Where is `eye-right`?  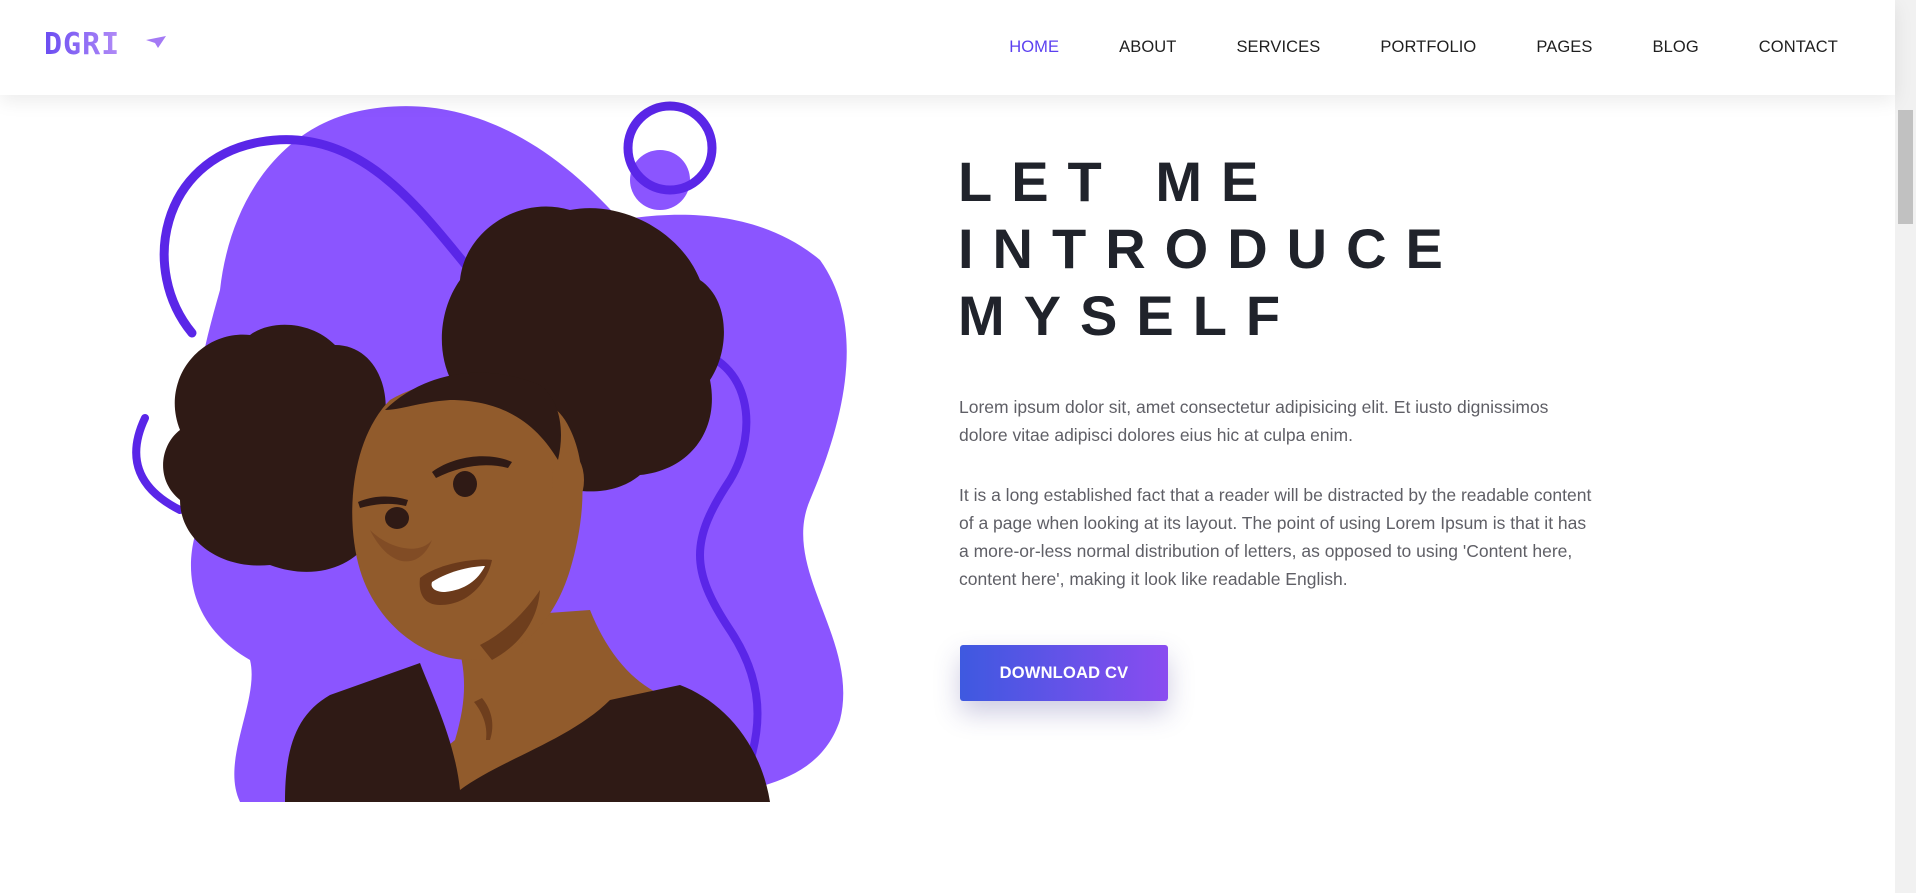 eye-right is located at coordinates (465, 484).